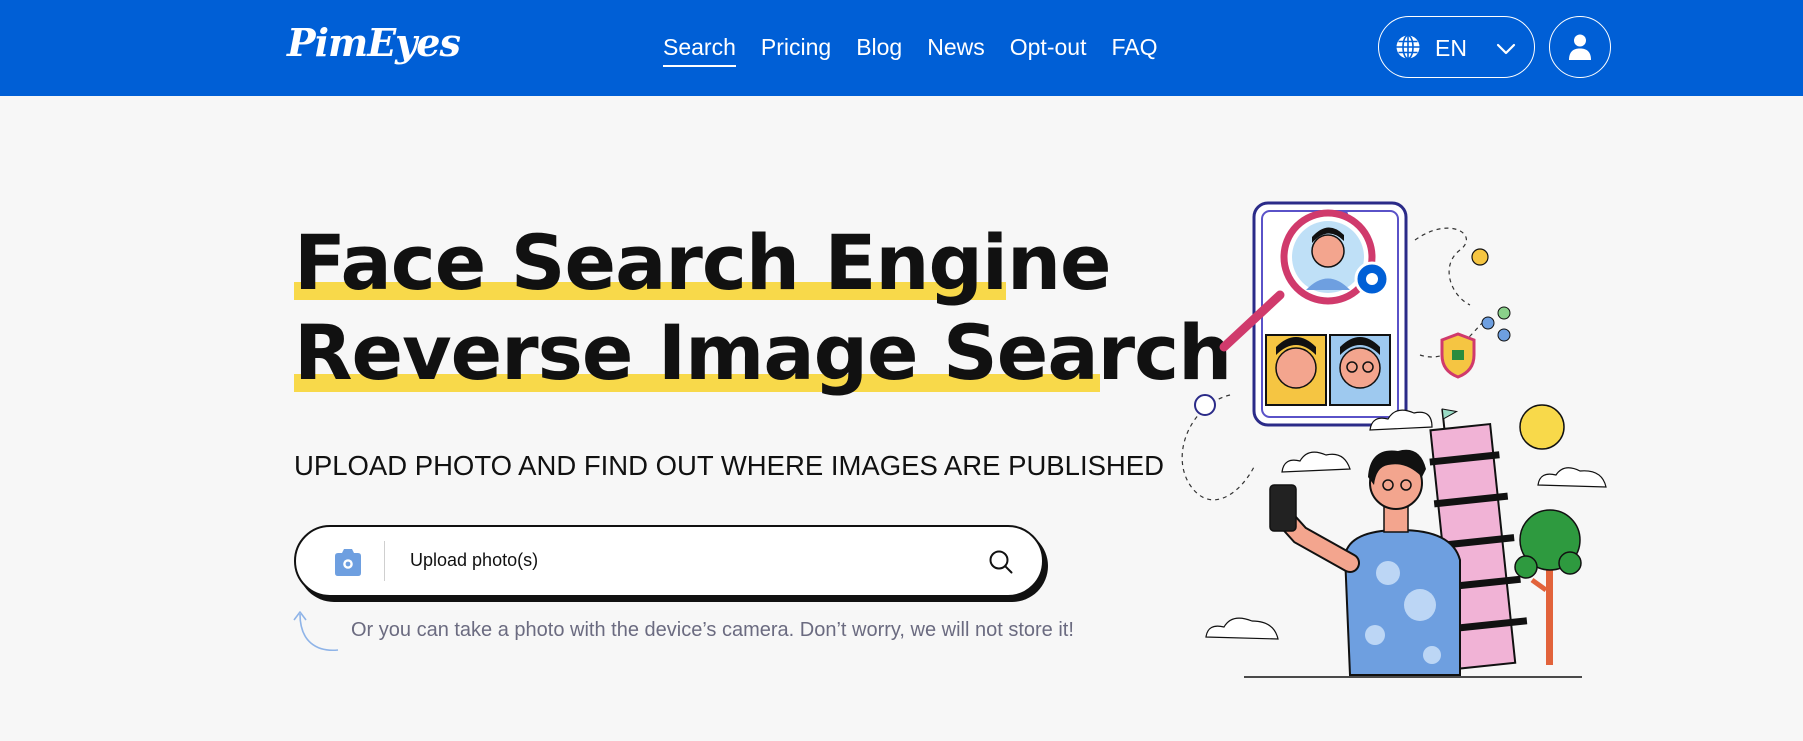 The image size is (1803, 741). What do you see at coordinates (1506, 49) in the screenshot?
I see `chevron-down-icon` at bounding box center [1506, 49].